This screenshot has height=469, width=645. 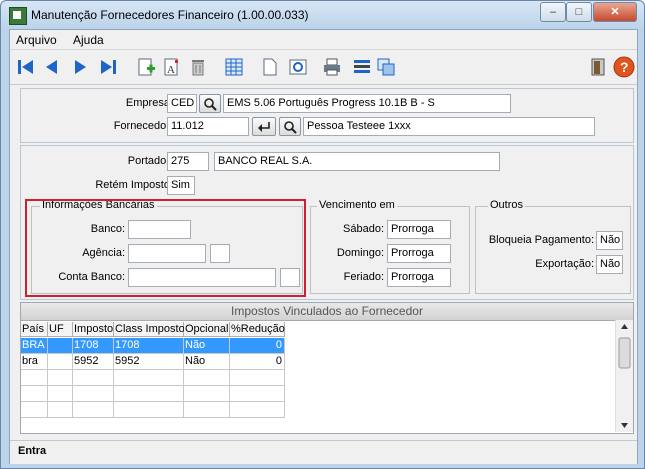 I want to click on impostos-caption: Impostos Vinculados ao Fornecedor, so click(x=327, y=312).